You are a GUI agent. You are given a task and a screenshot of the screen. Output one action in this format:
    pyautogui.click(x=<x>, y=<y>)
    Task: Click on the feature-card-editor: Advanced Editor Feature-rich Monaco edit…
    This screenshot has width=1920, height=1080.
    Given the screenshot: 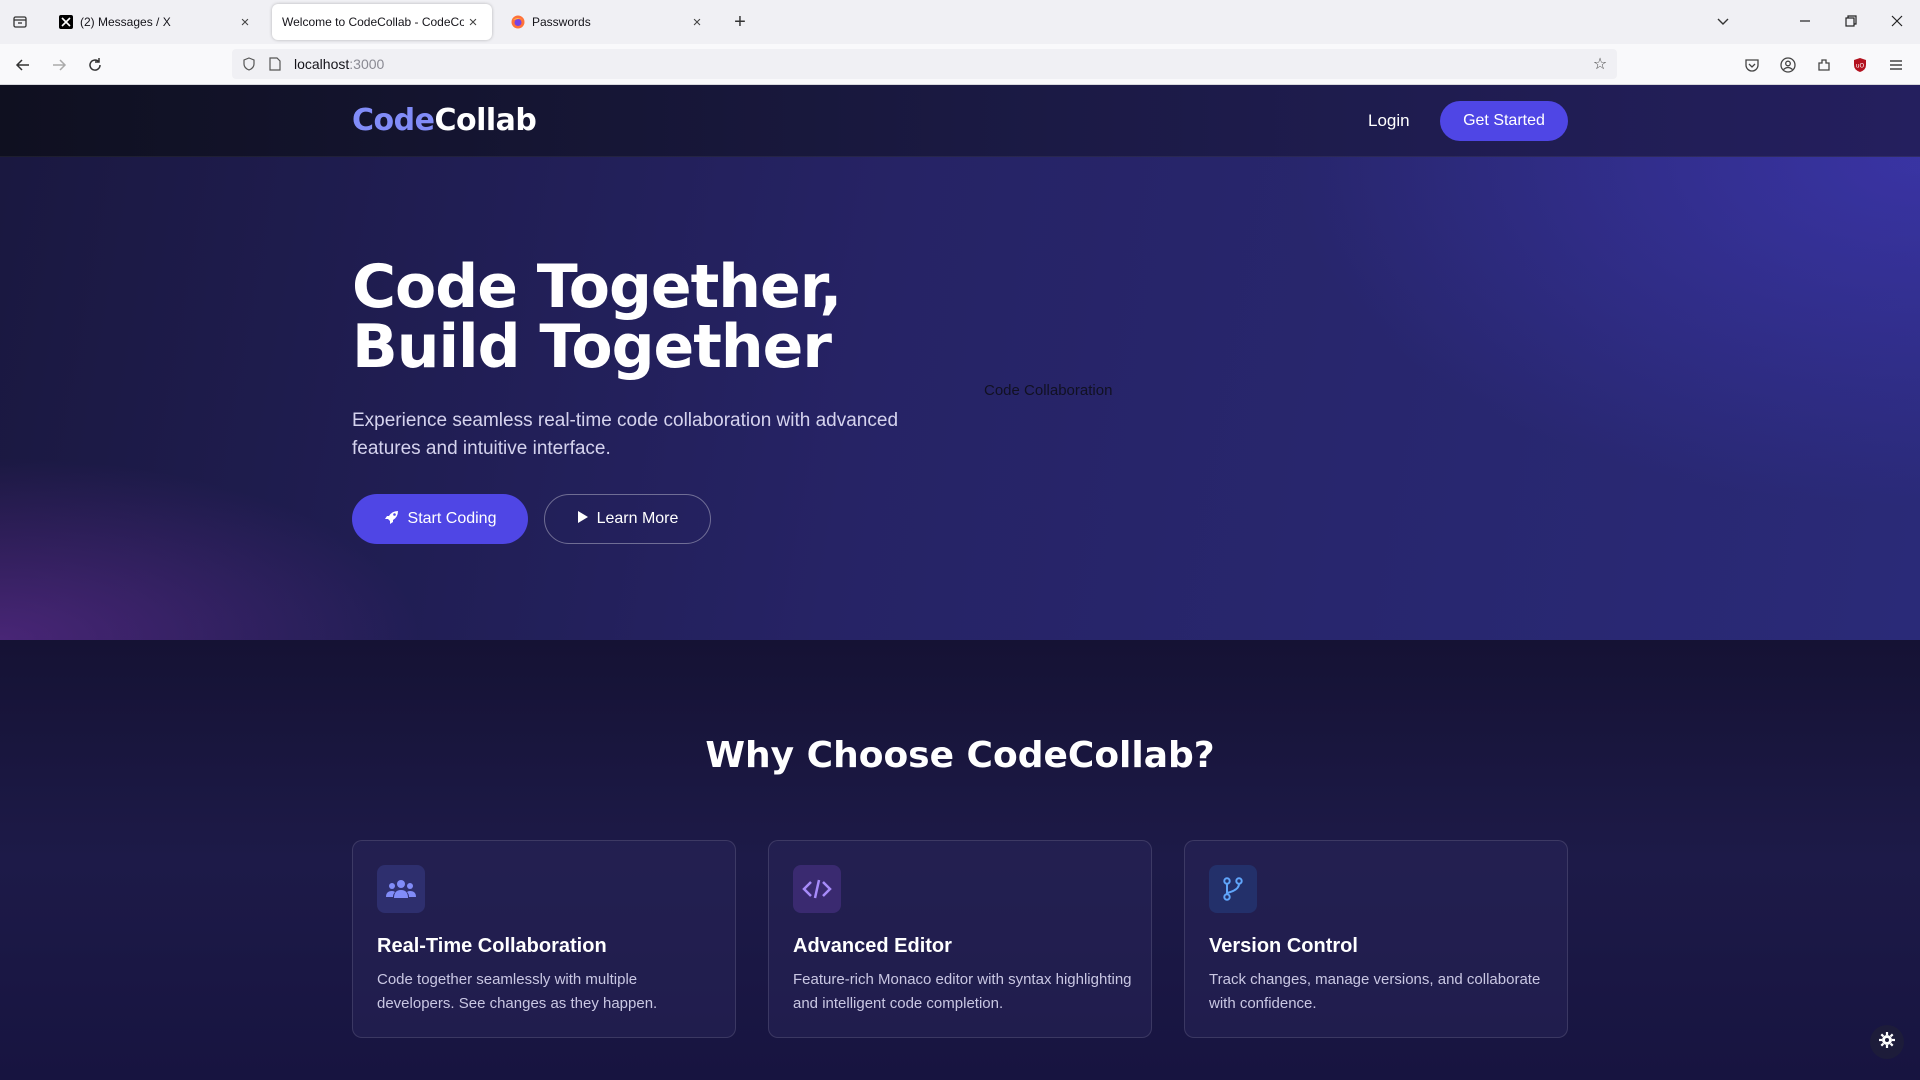 What is the action you would take?
    pyautogui.click(x=960, y=939)
    